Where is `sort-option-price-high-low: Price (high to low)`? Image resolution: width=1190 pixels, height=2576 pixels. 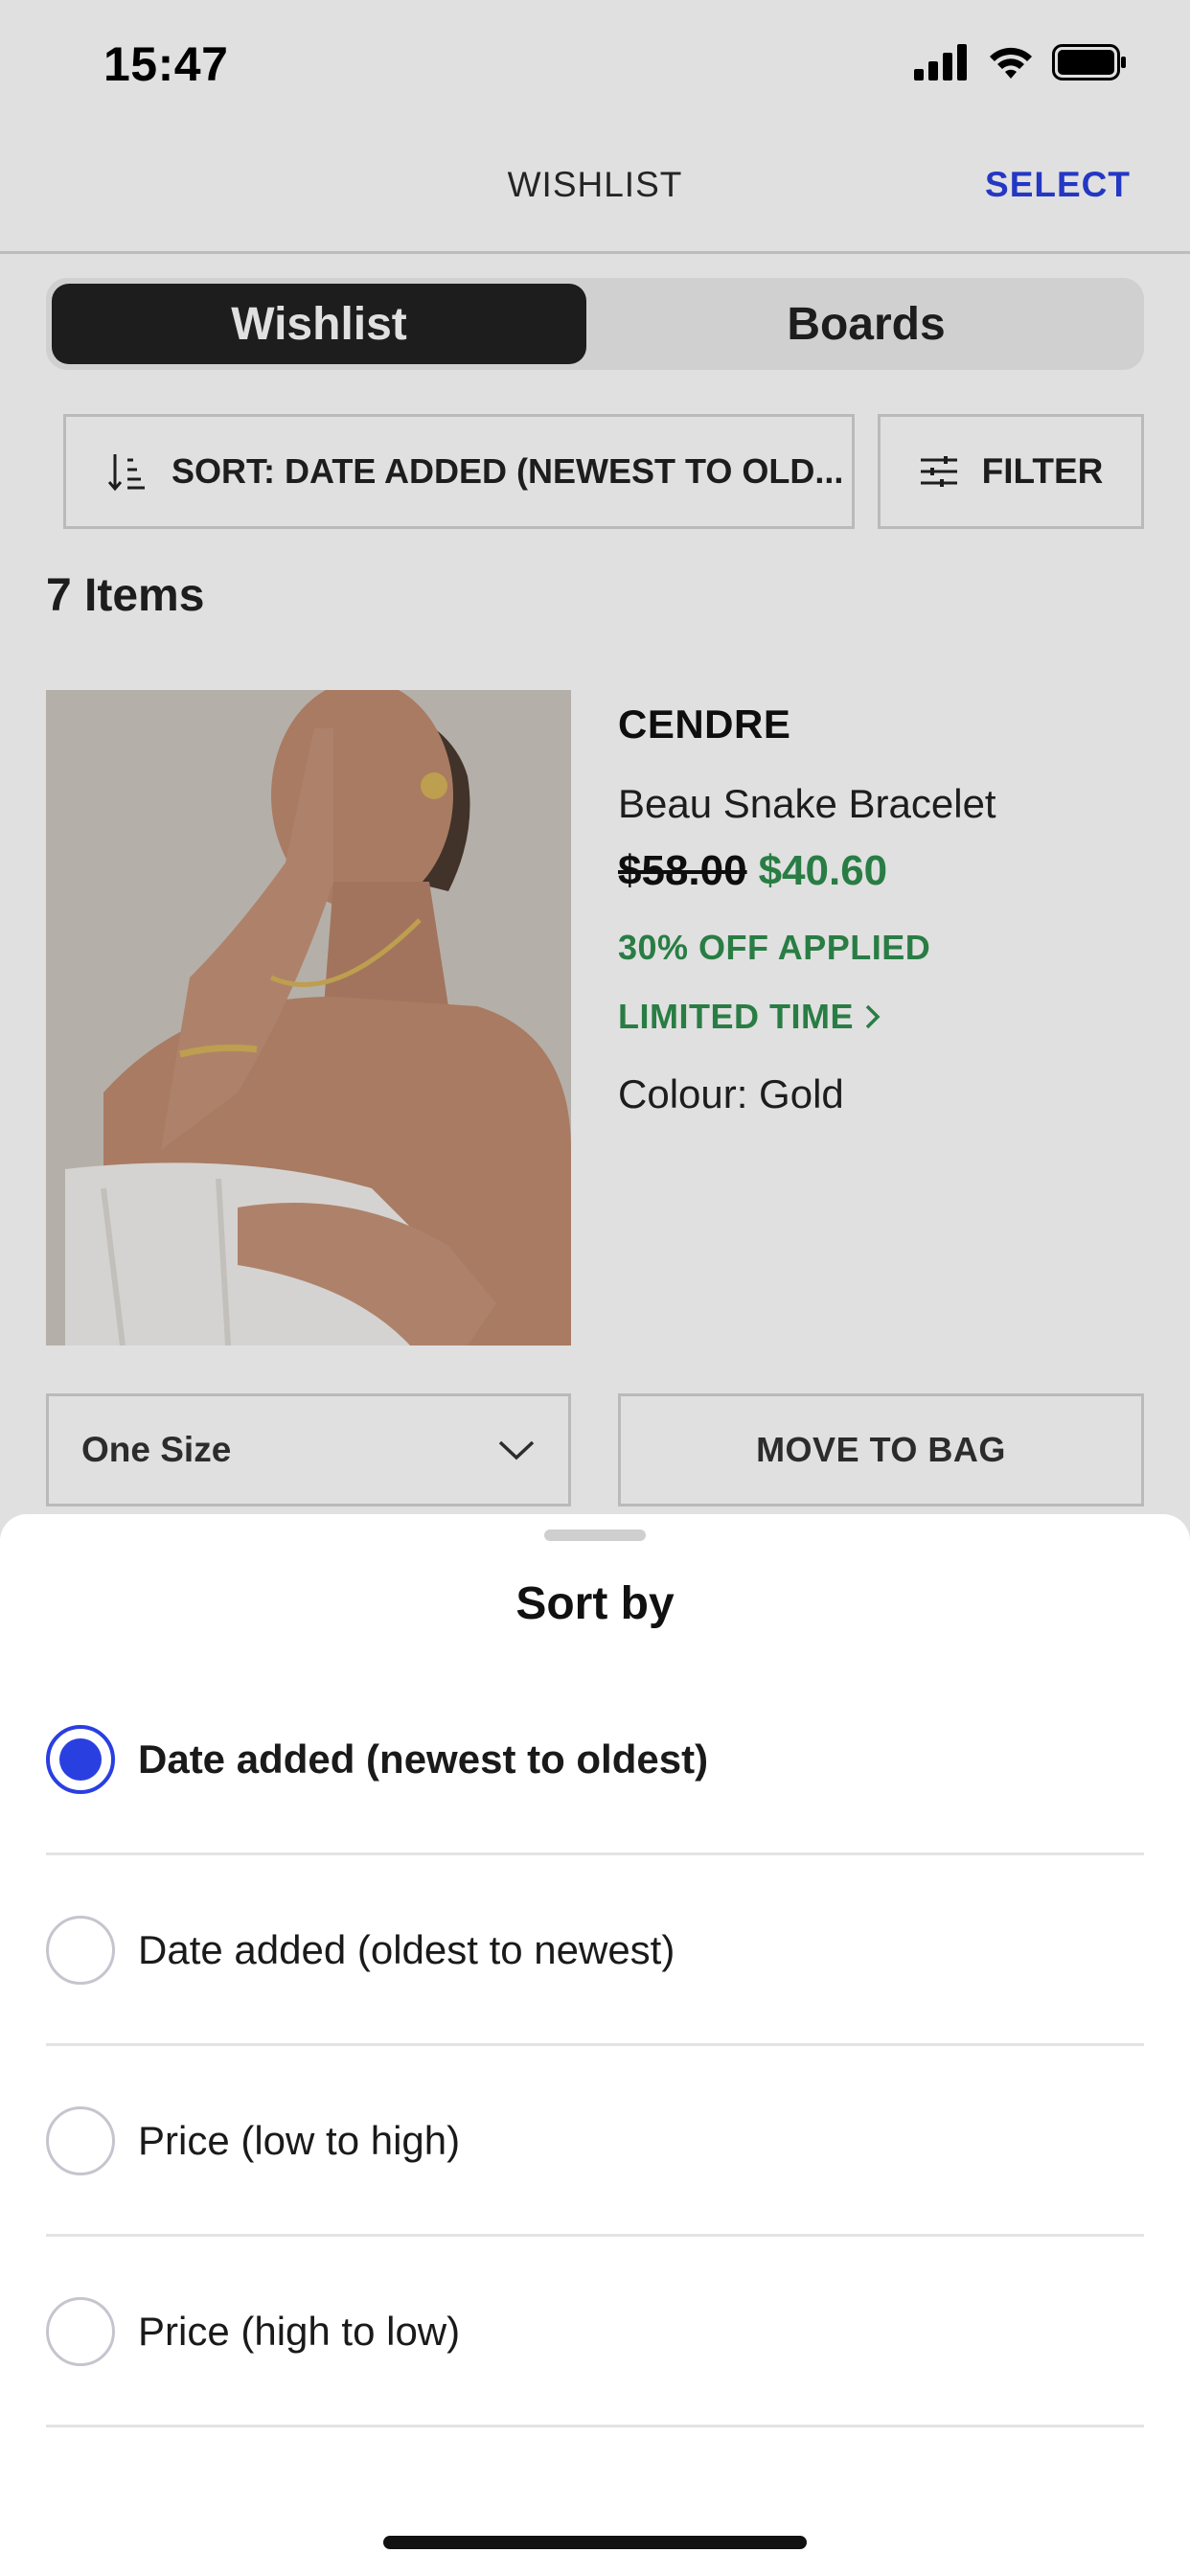 sort-option-price-high-low: Price (high to low) is located at coordinates (595, 2332).